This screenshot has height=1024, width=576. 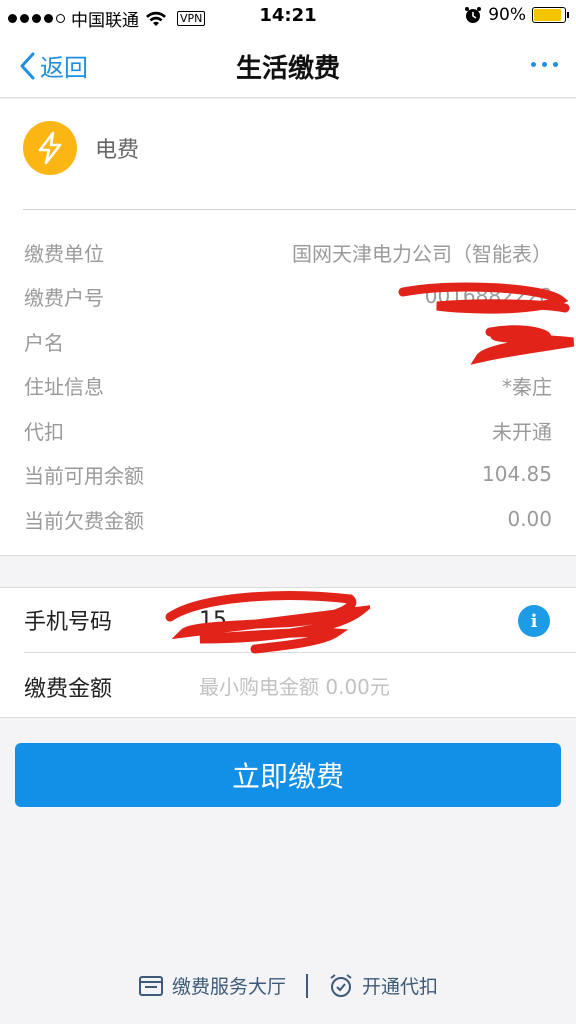 What do you see at coordinates (44, 431) in the screenshot?
I see `info-label: 代扣` at bounding box center [44, 431].